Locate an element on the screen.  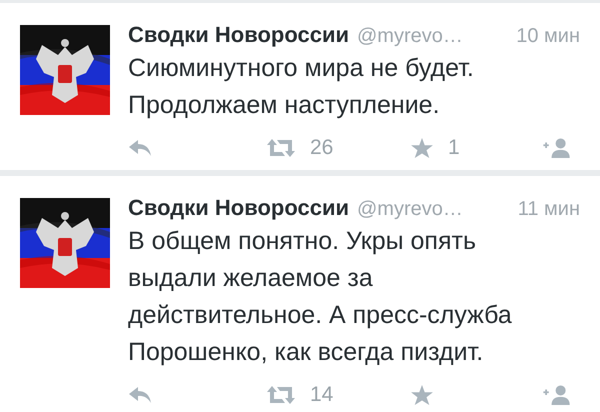
tweet-text: Сиюминутного мира не будет. Продолжаем наступление. is located at coordinates (301, 87).